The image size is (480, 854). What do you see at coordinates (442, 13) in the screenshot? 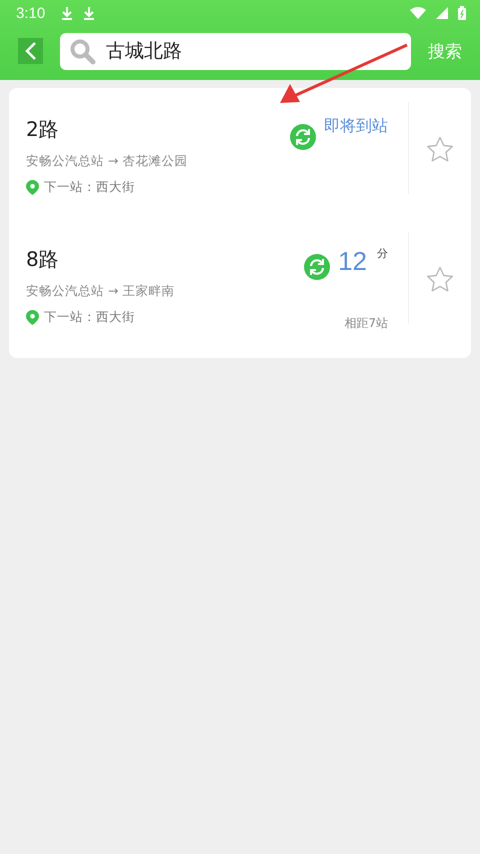
I see `signal-icon` at bounding box center [442, 13].